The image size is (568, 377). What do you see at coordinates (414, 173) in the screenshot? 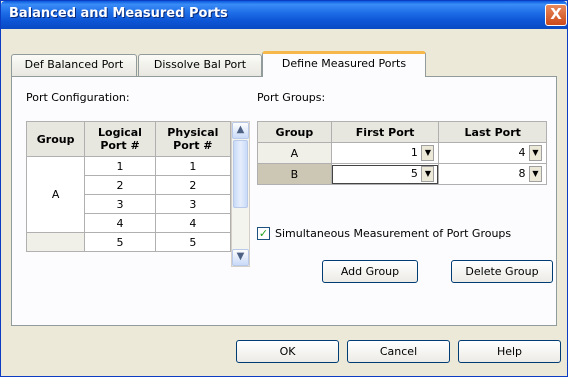
I see `first-port-value: 5` at bounding box center [414, 173].